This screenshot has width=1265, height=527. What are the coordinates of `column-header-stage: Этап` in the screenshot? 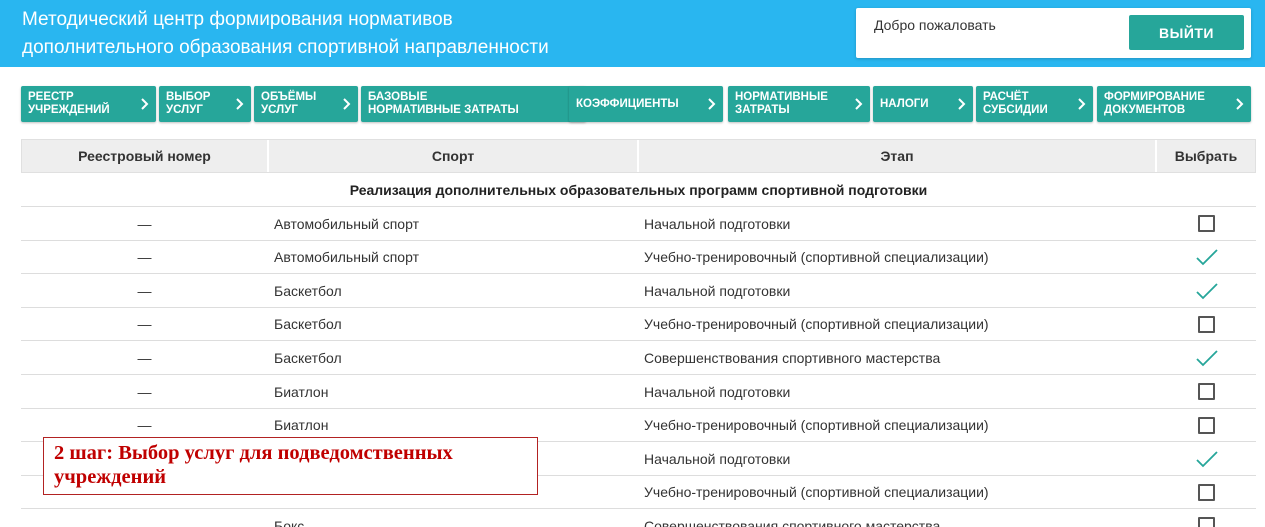 It's located at (898, 156).